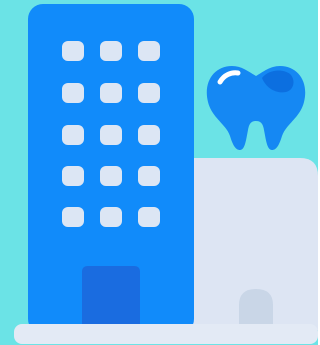 The height and width of the screenshot is (345, 320). Describe the element at coordinates (166, 334) in the screenshot. I see `ground` at that location.